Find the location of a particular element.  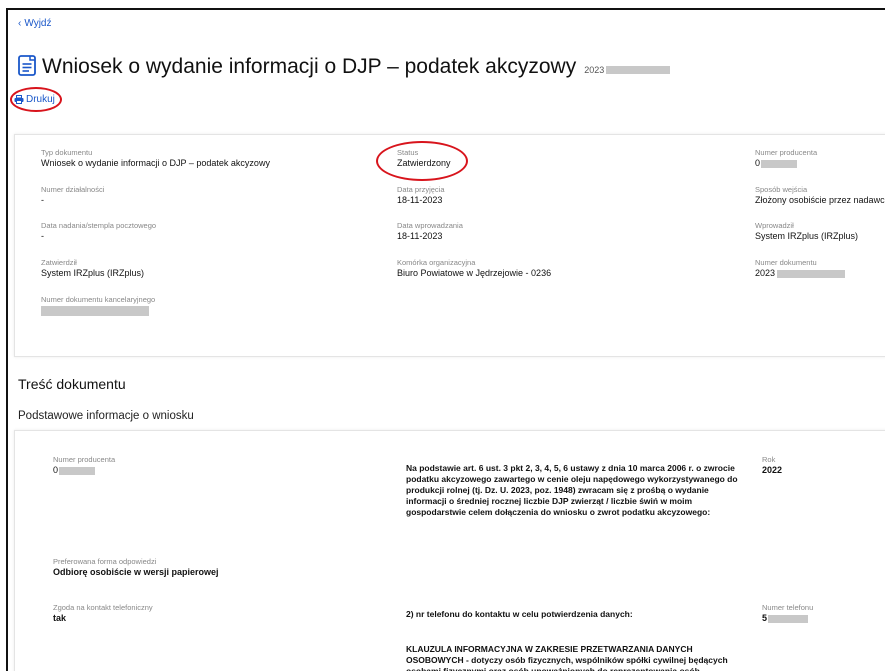

field-status: Status Zatwierdzony is located at coordinates (424, 158).